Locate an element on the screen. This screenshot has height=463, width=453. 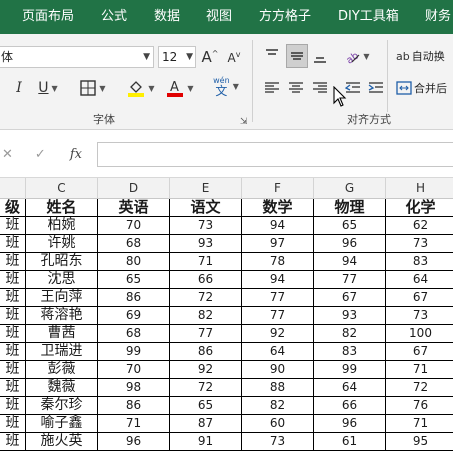
header-english-cell: 英语 is located at coordinates (134, 208).